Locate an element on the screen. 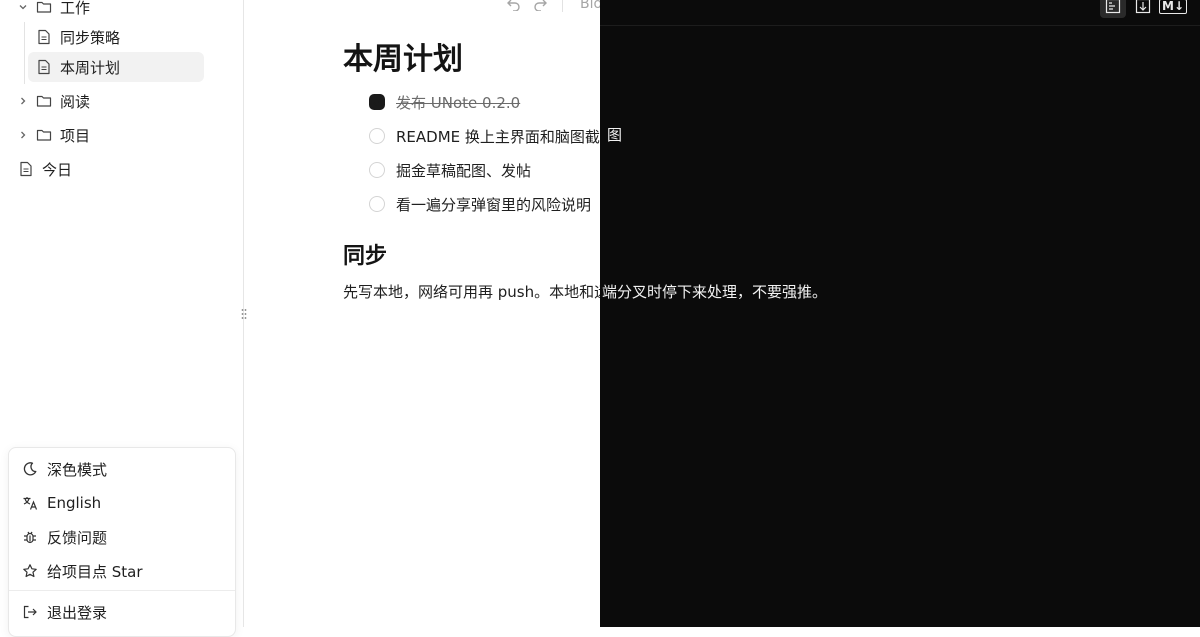  menu-item-star-project: 给项目点 Star is located at coordinates (82, 571).